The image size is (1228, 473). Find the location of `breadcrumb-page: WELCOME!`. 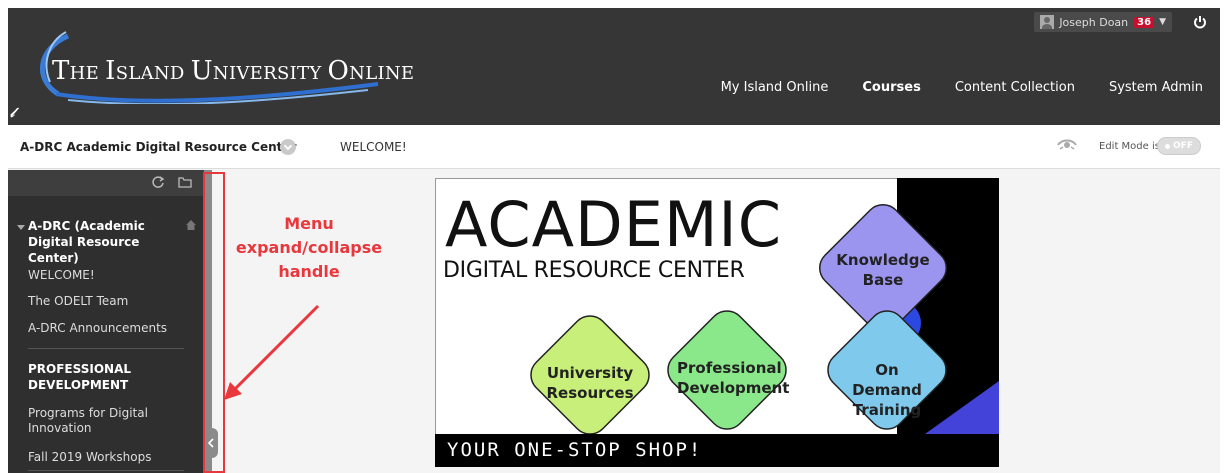

breadcrumb-page: WELCOME! is located at coordinates (373, 147).